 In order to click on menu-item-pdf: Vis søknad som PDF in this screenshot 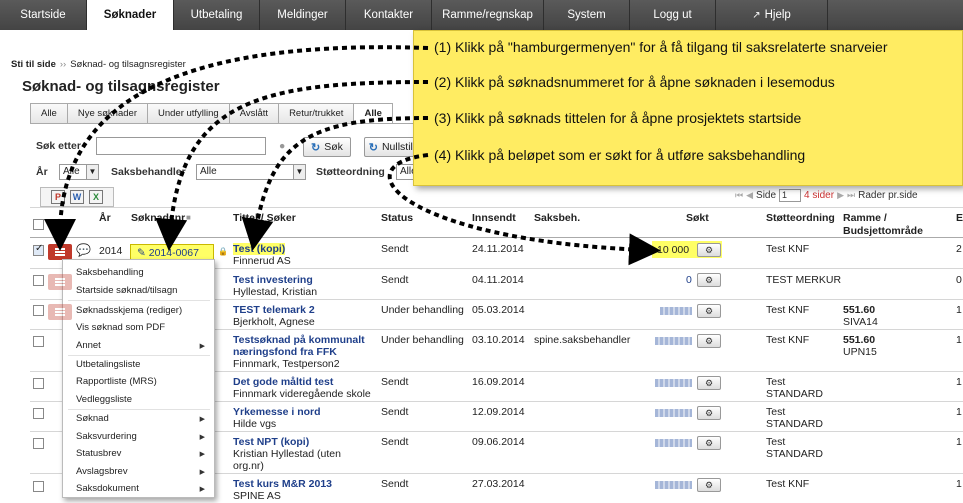, I will do `click(120, 327)`.